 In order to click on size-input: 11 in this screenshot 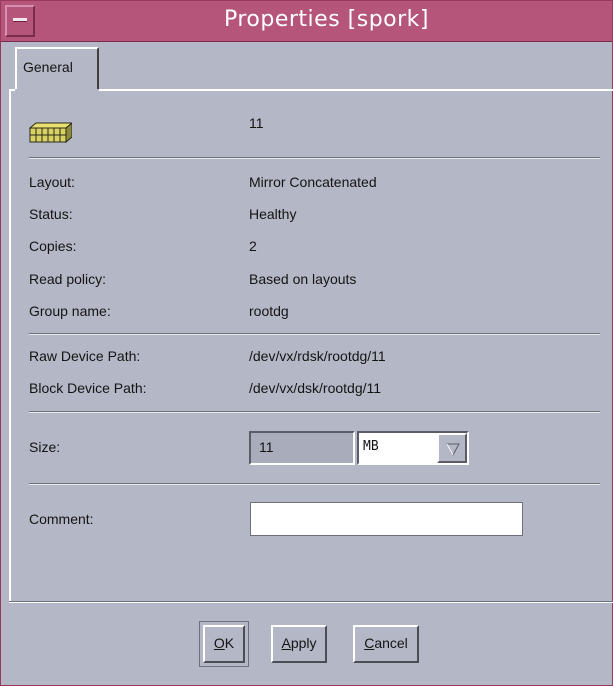, I will do `click(302, 448)`.